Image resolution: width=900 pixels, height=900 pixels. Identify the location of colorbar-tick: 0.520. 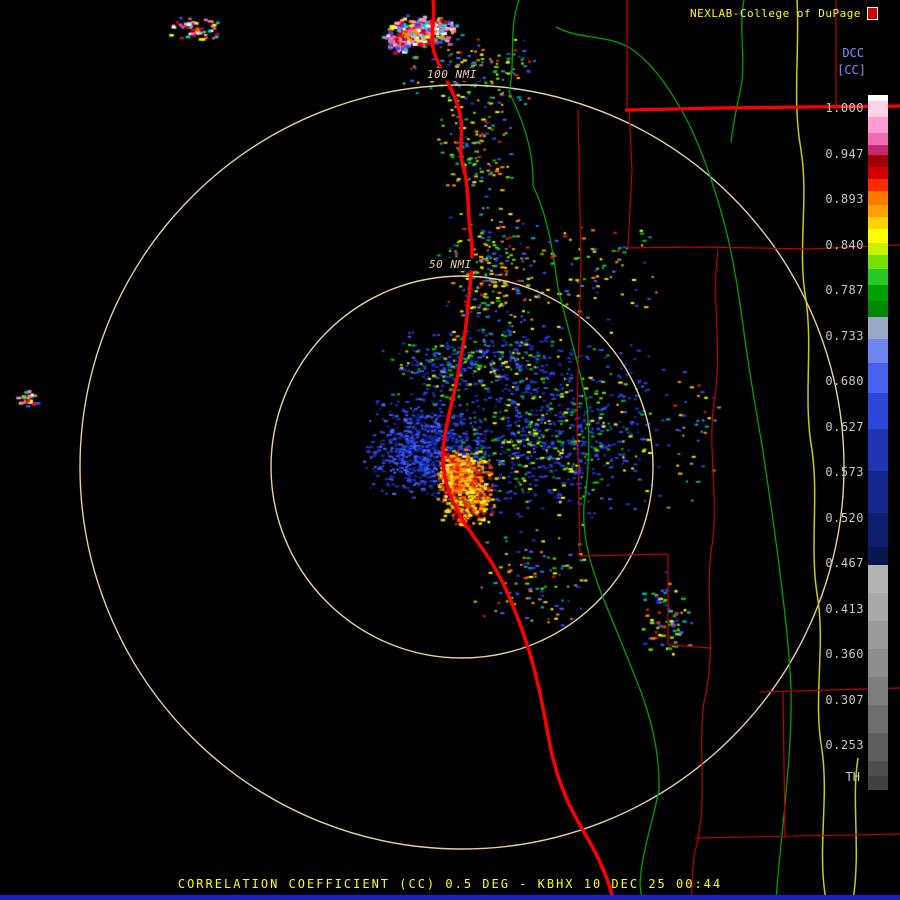
(844, 517).